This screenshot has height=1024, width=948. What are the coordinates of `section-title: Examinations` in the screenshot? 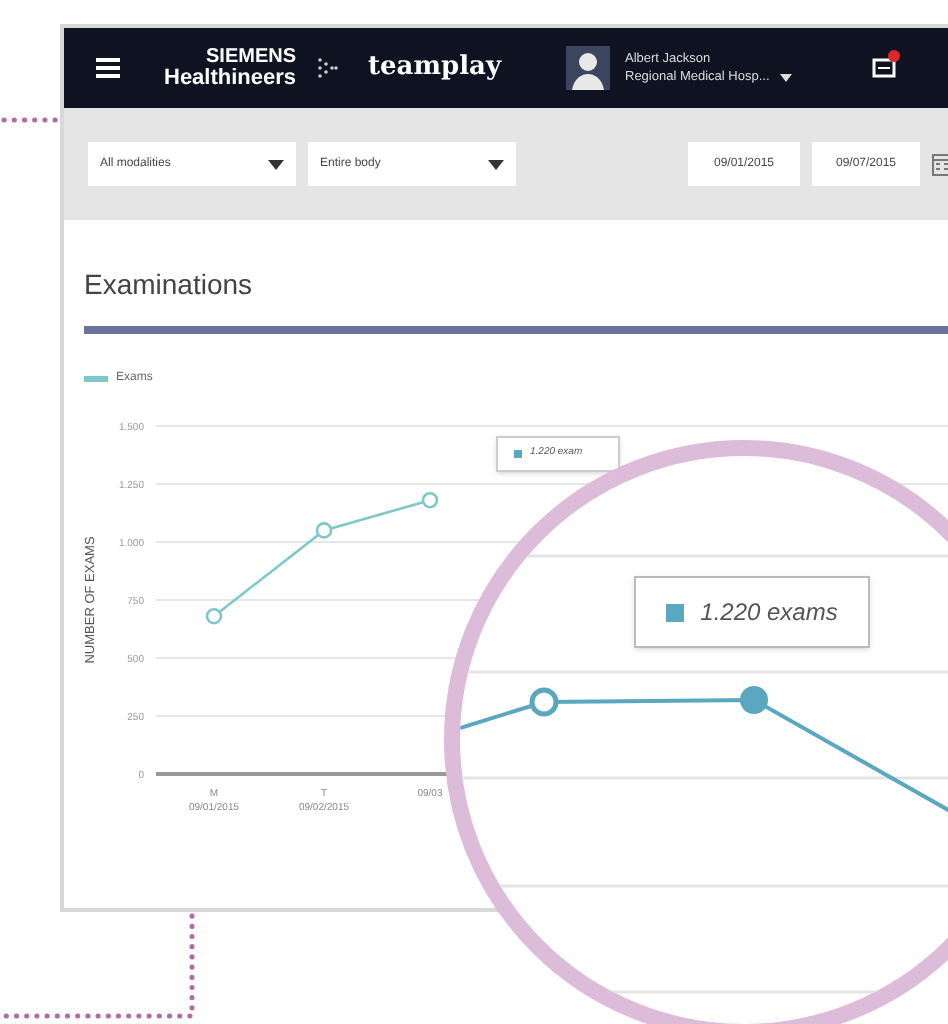 It's located at (169, 285).